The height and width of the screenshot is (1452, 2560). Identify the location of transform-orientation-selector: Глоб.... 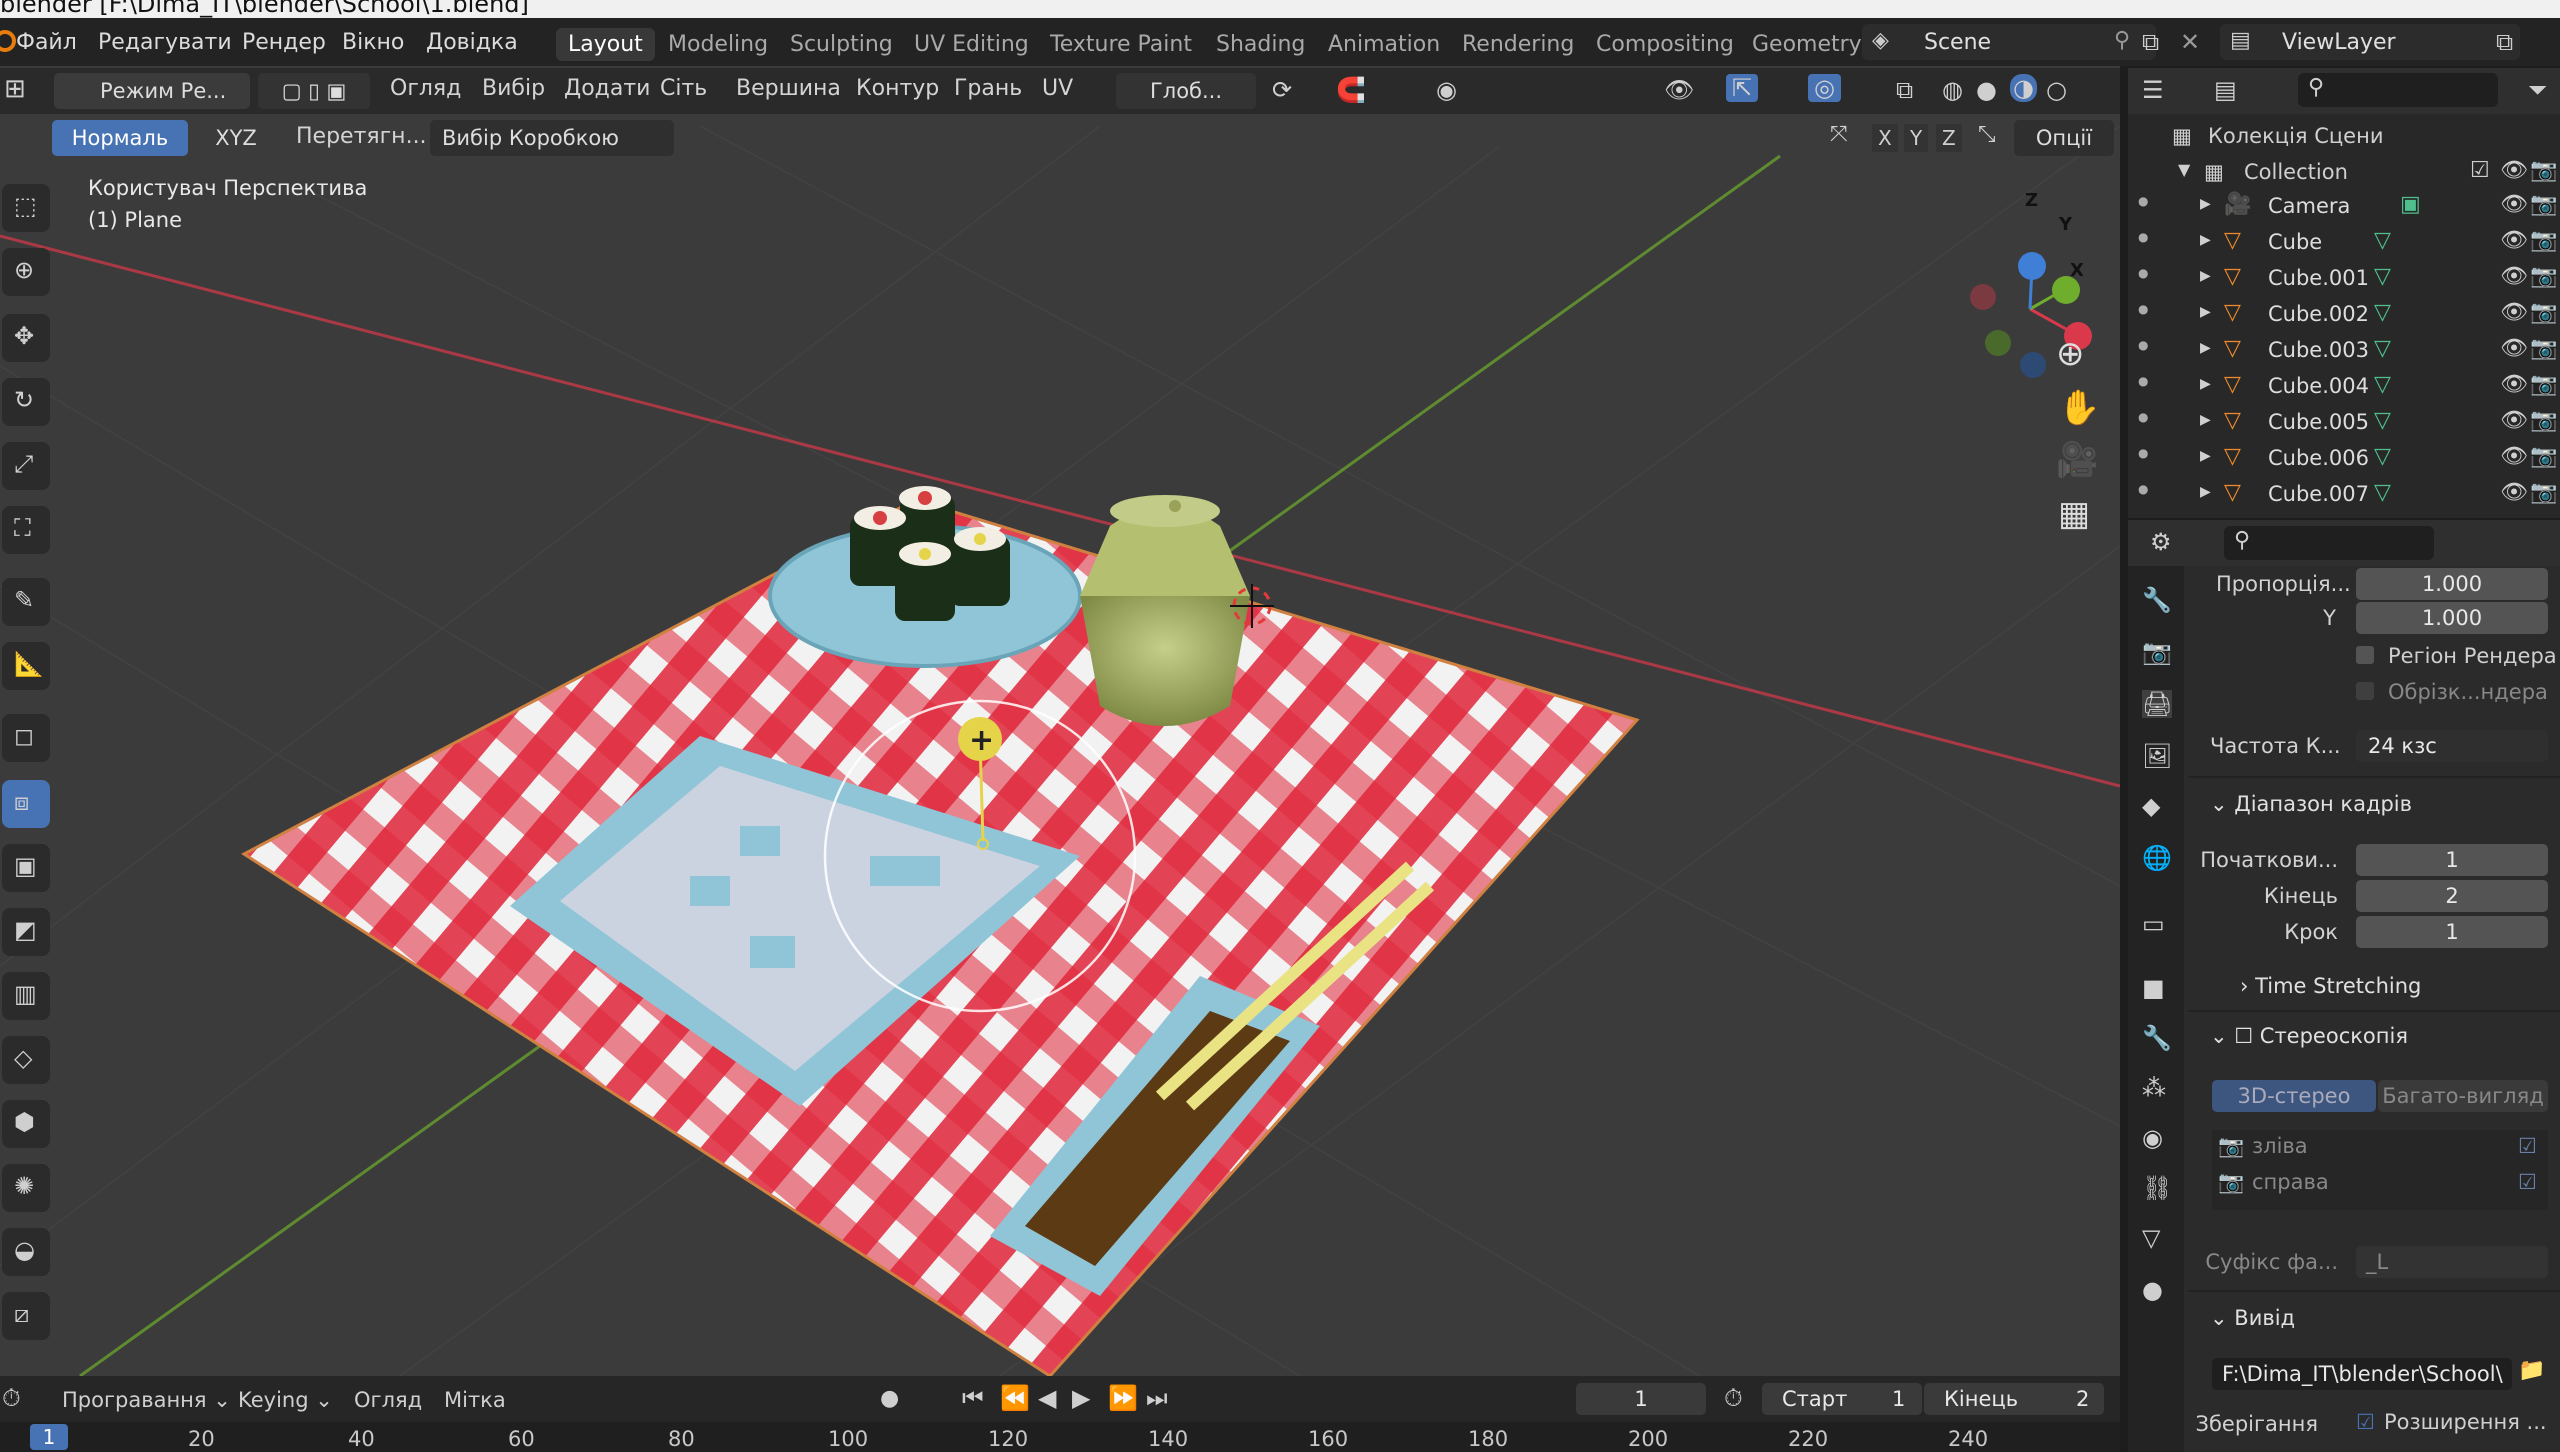
(1186, 91).